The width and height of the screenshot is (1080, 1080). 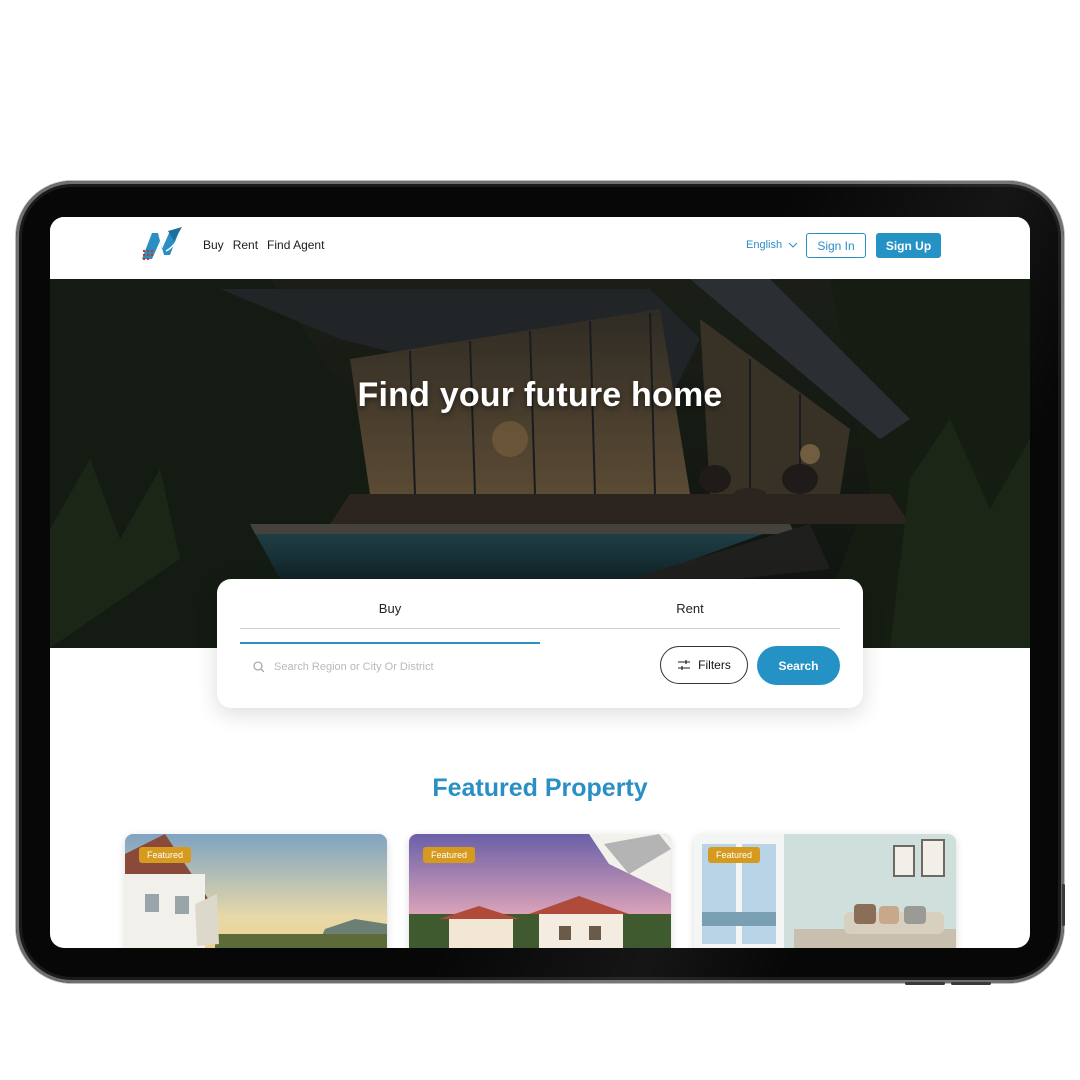 I want to click on hero-title: Find your future home, so click(x=540, y=395).